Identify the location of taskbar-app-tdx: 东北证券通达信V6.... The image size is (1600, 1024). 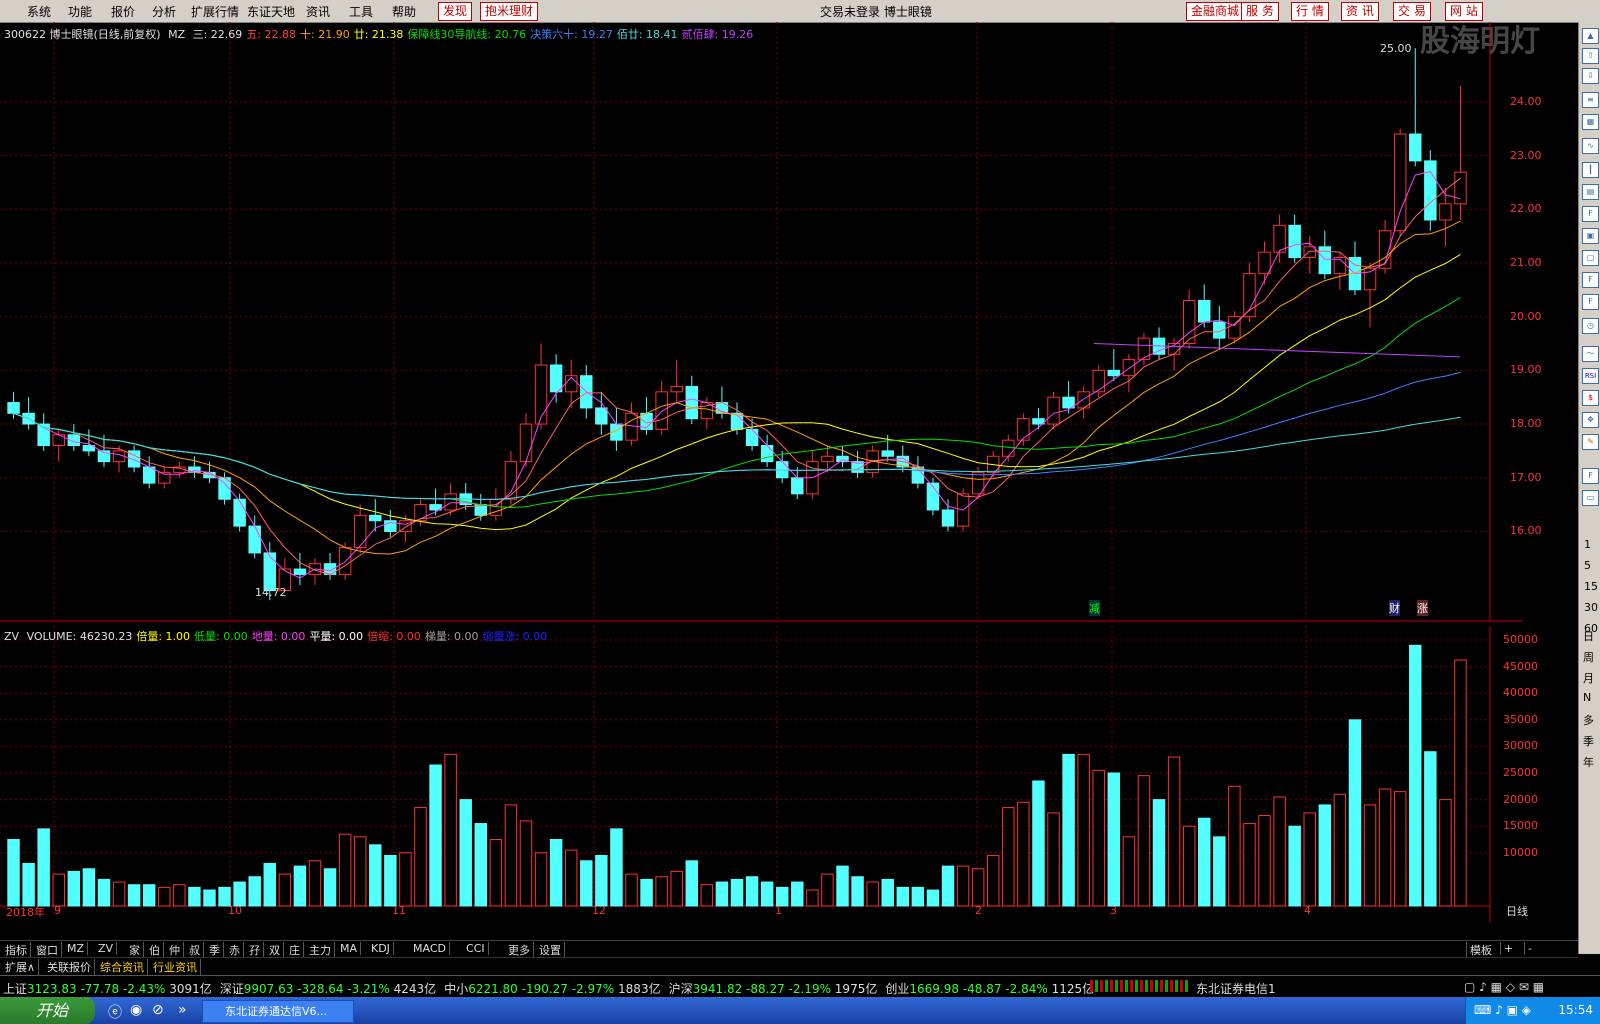
(278, 1011).